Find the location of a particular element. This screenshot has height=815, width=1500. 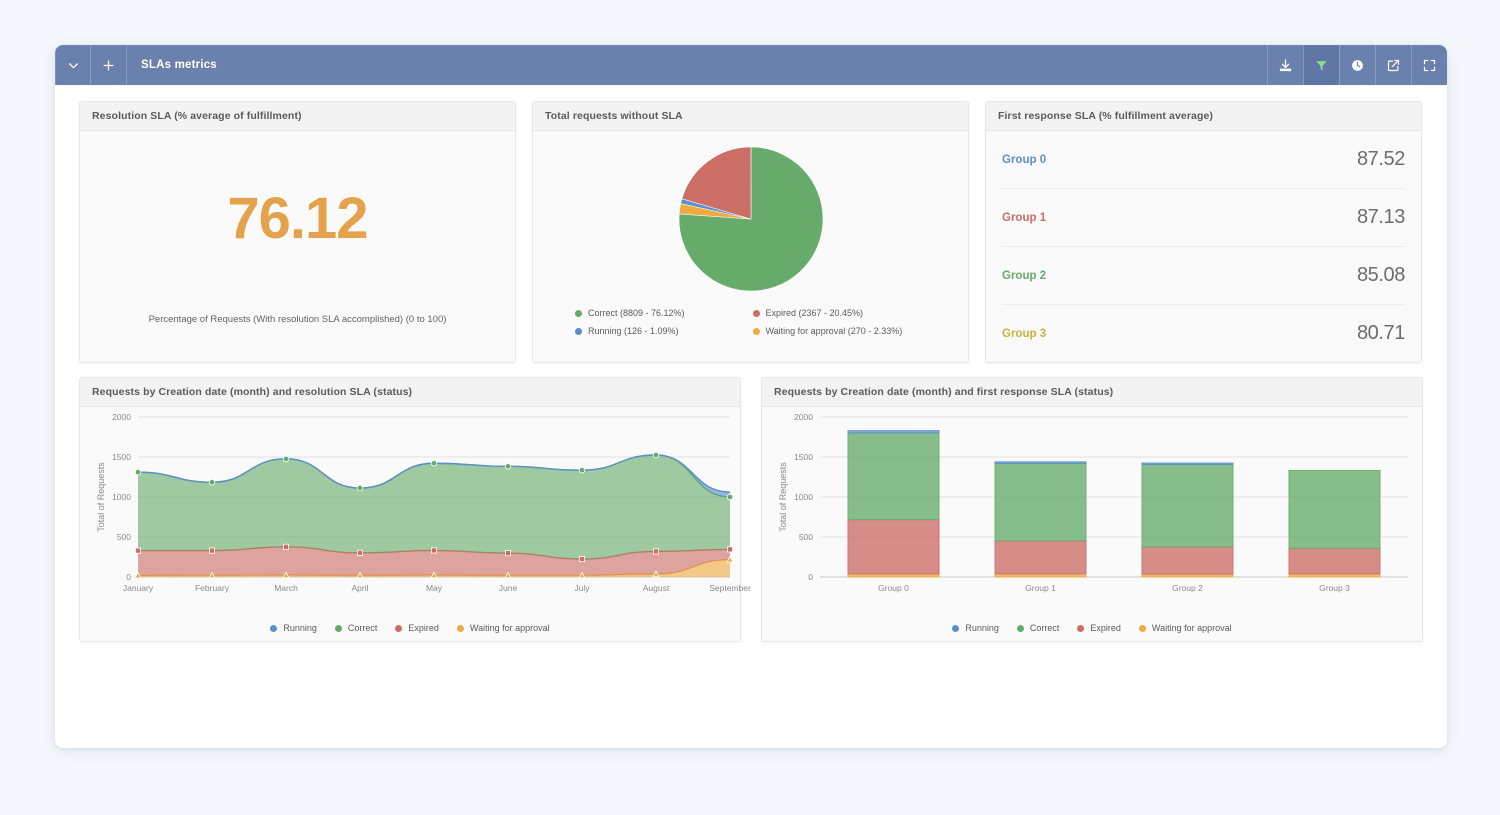

group-row: Group 2 85.08 is located at coordinates (1203, 276).